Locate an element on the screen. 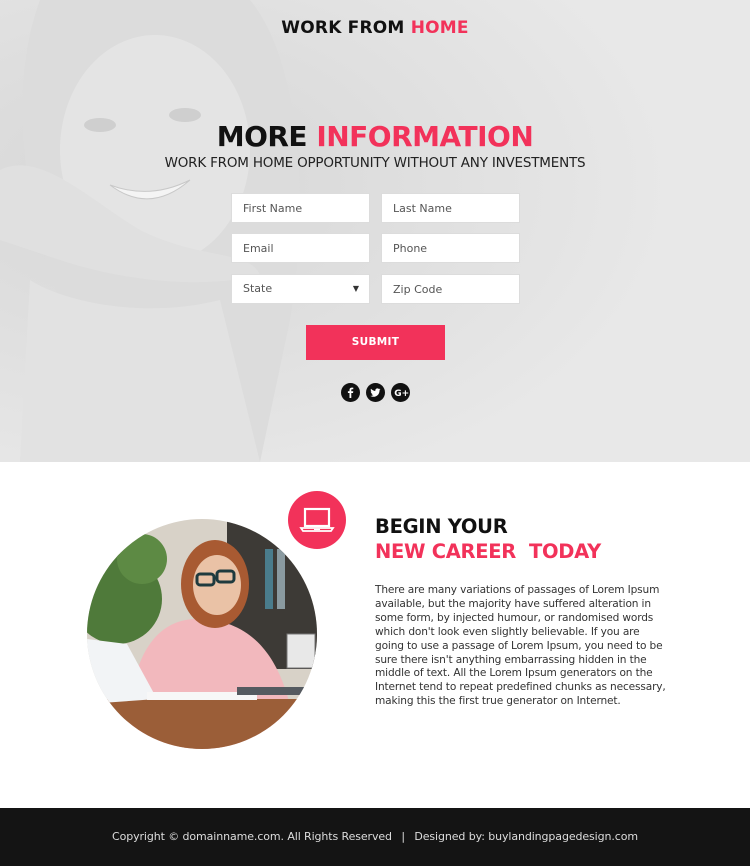 The width and height of the screenshot is (750, 866). logo-text-part1: WORK FROM is located at coordinates (346, 28).